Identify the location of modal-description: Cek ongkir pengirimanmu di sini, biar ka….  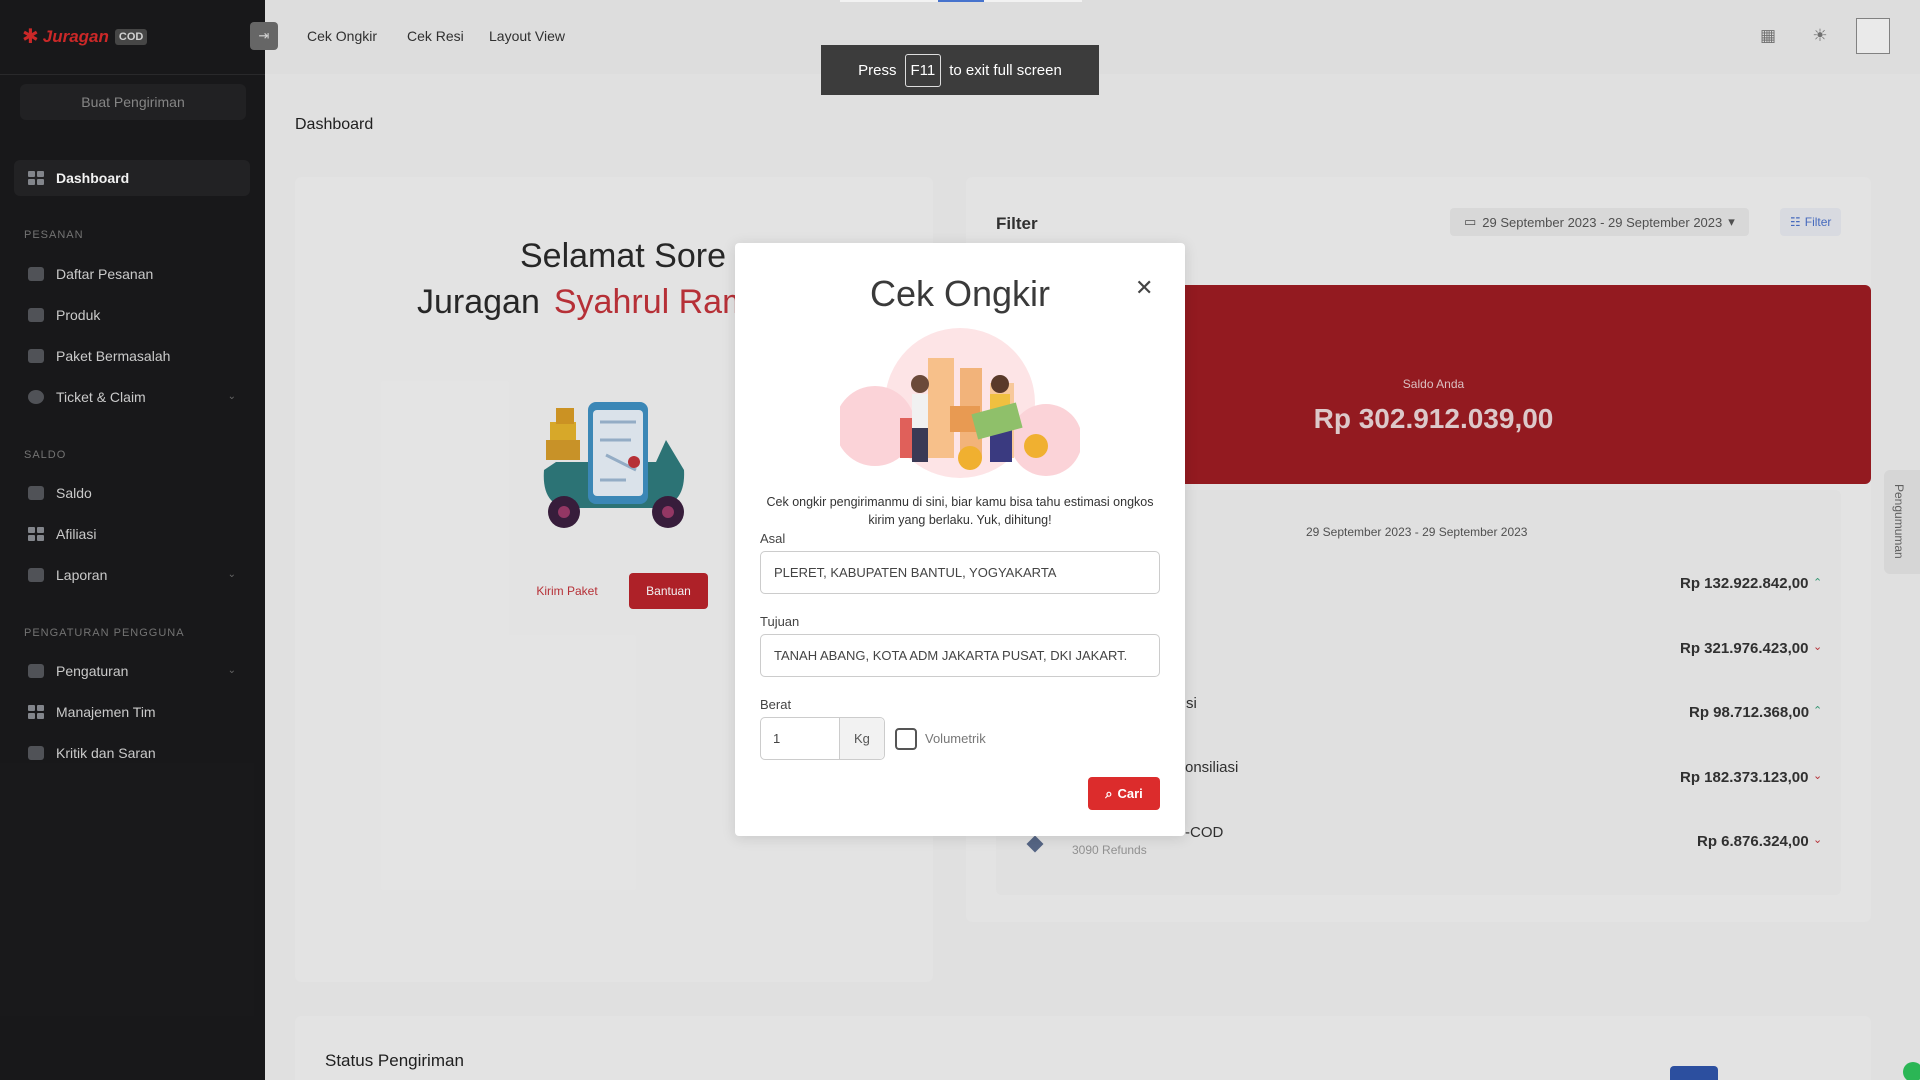
(960, 511).